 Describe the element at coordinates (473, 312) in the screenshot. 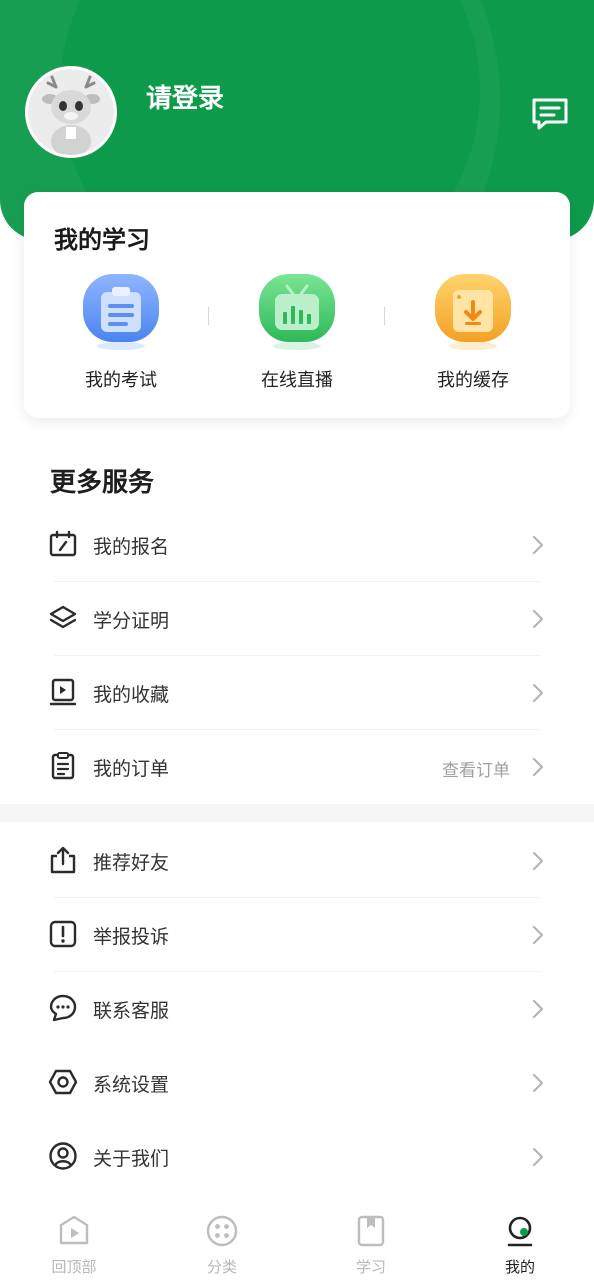

I see `download-cache-icon` at that location.